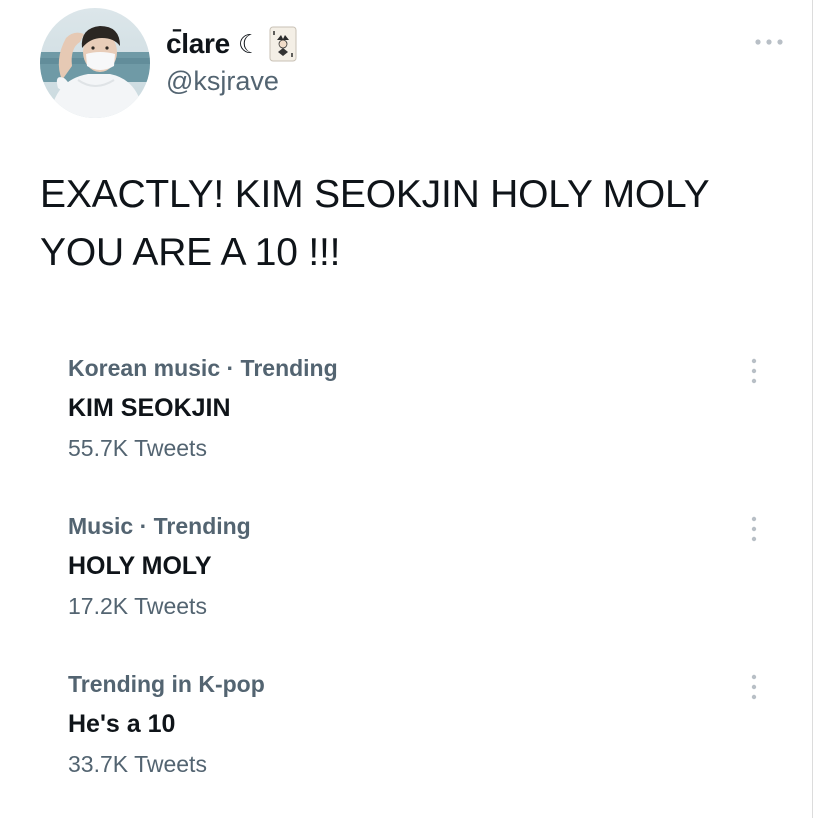  Describe the element at coordinates (820, 409) in the screenshot. I see `page-edge` at that location.